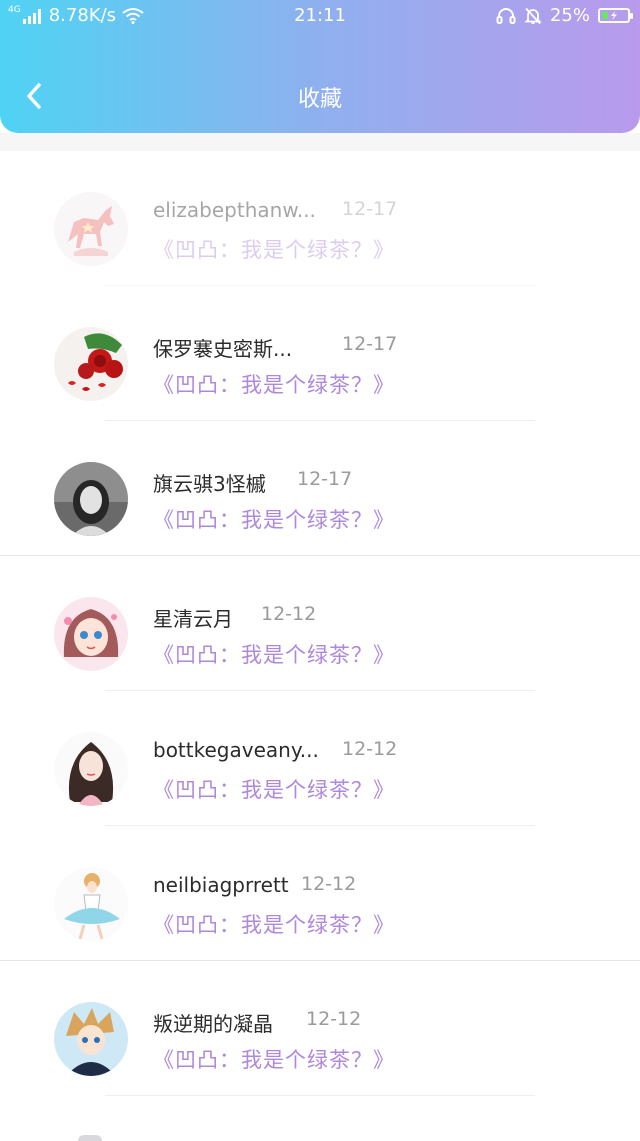 The image size is (640, 1141). What do you see at coordinates (209, 484) in the screenshot?
I see `item-name: 旗云骐3怪槭` at bounding box center [209, 484].